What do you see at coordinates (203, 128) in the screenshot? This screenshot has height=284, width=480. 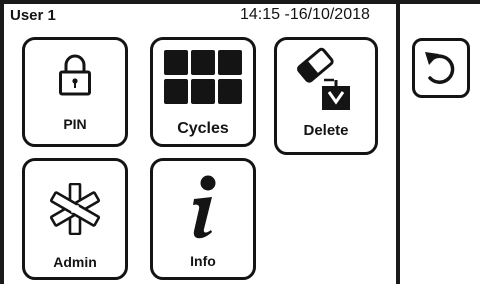 I see `cycles-label: Cycles` at bounding box center [203, 128].